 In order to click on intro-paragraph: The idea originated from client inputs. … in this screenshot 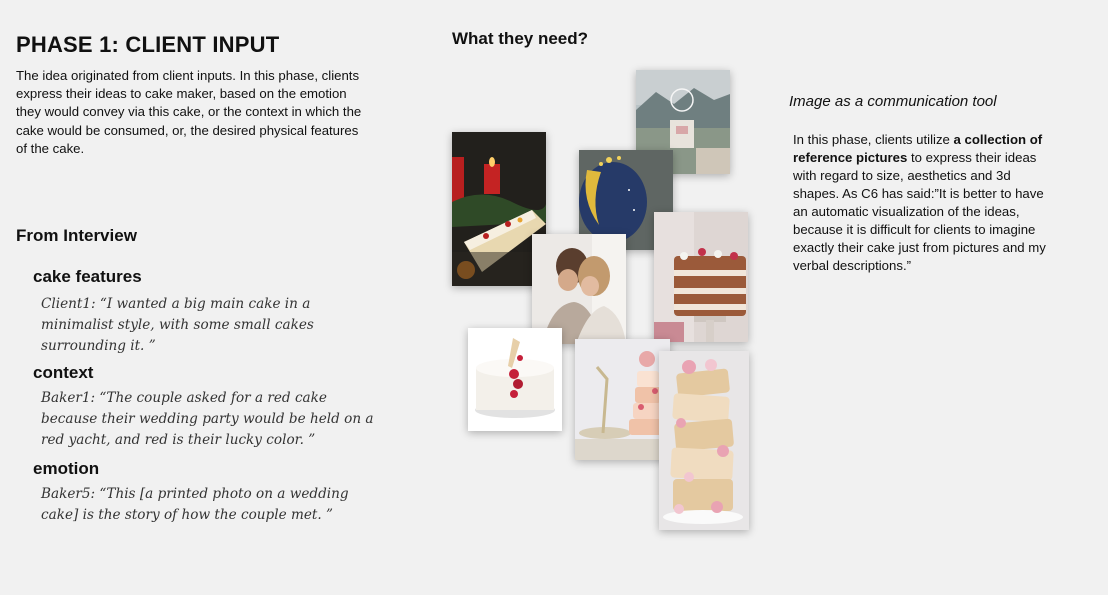, I will do `click(189, 112)`.